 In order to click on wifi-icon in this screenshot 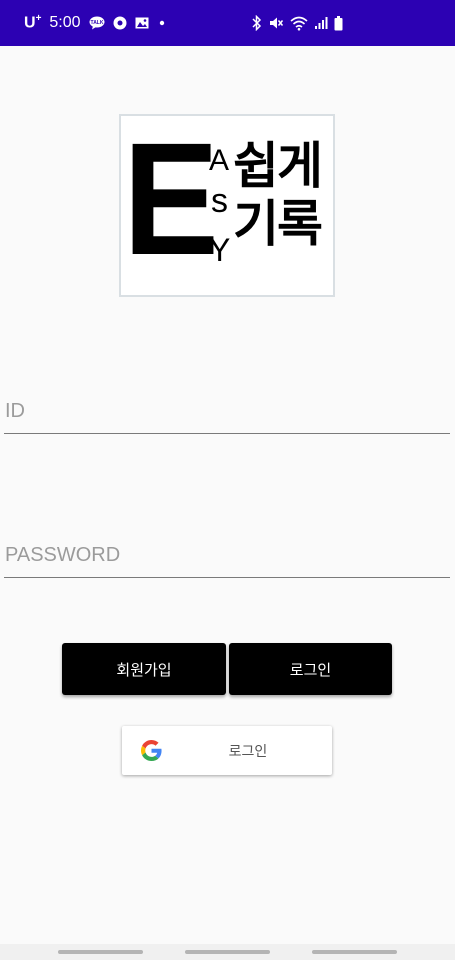, I will do `click(299, 23)`.